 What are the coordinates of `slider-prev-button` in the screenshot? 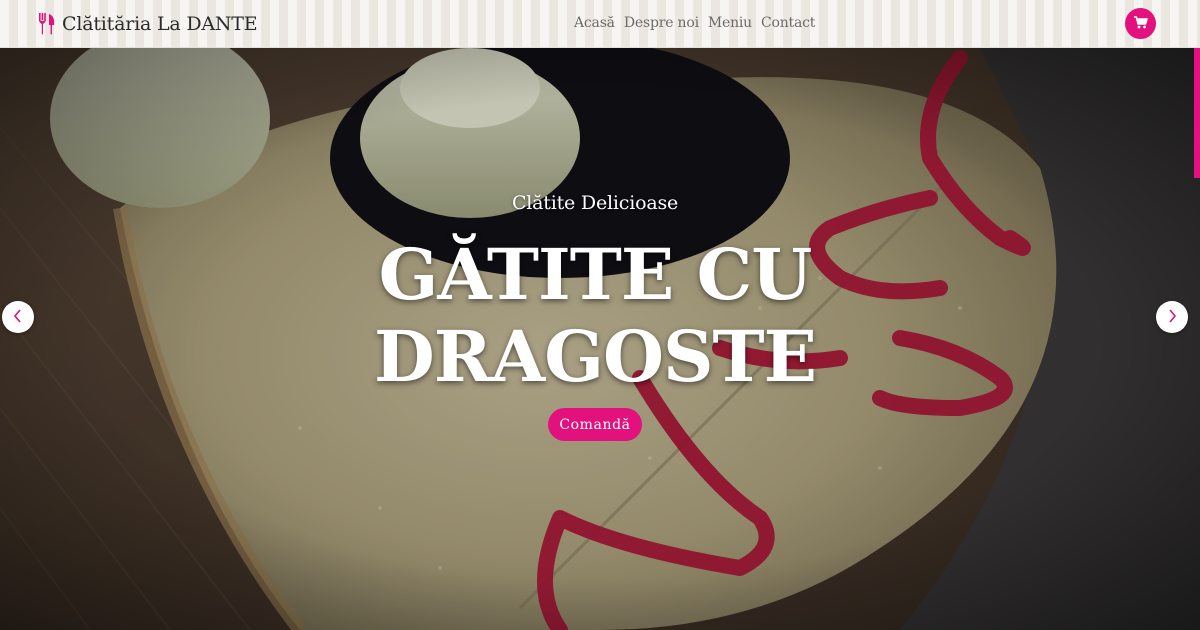 It's located at (18, 317).